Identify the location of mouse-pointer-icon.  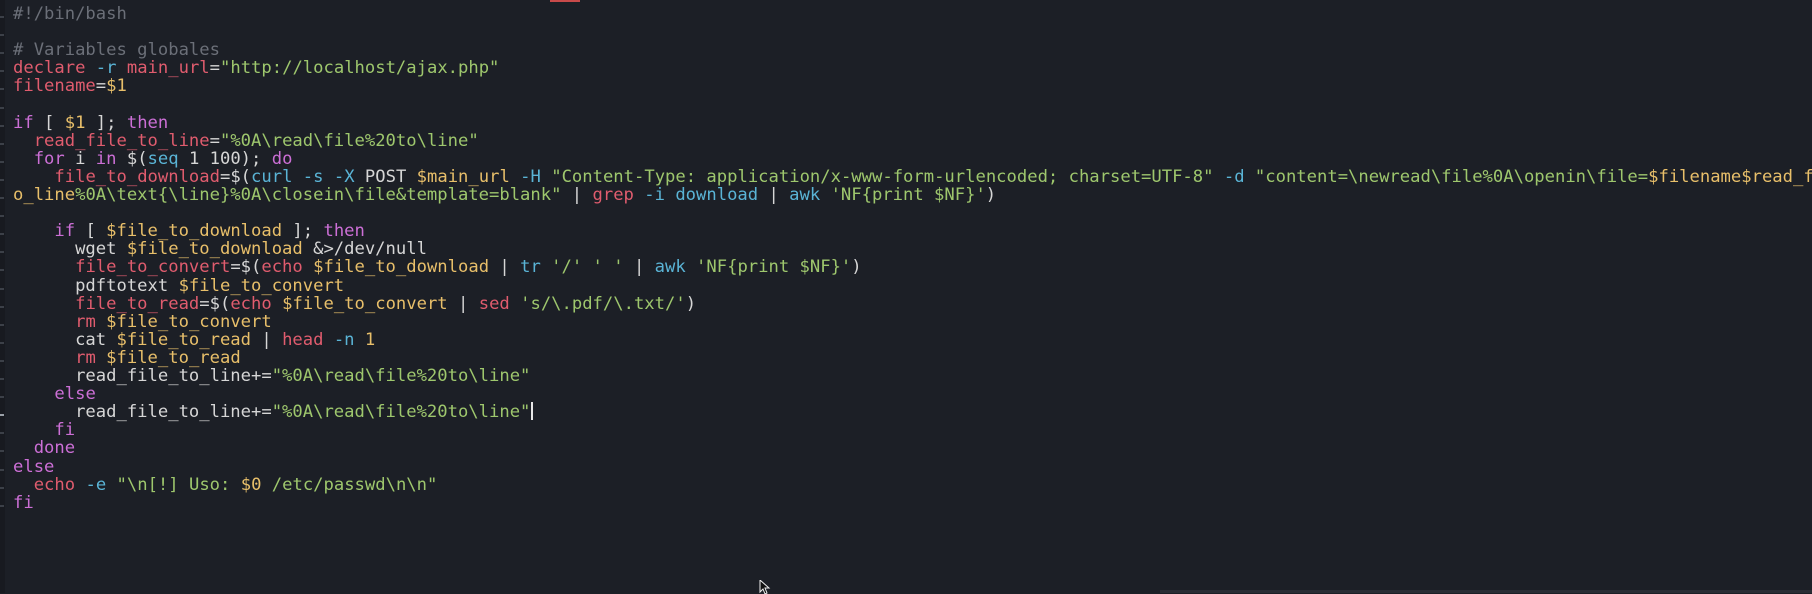
(765, 587).